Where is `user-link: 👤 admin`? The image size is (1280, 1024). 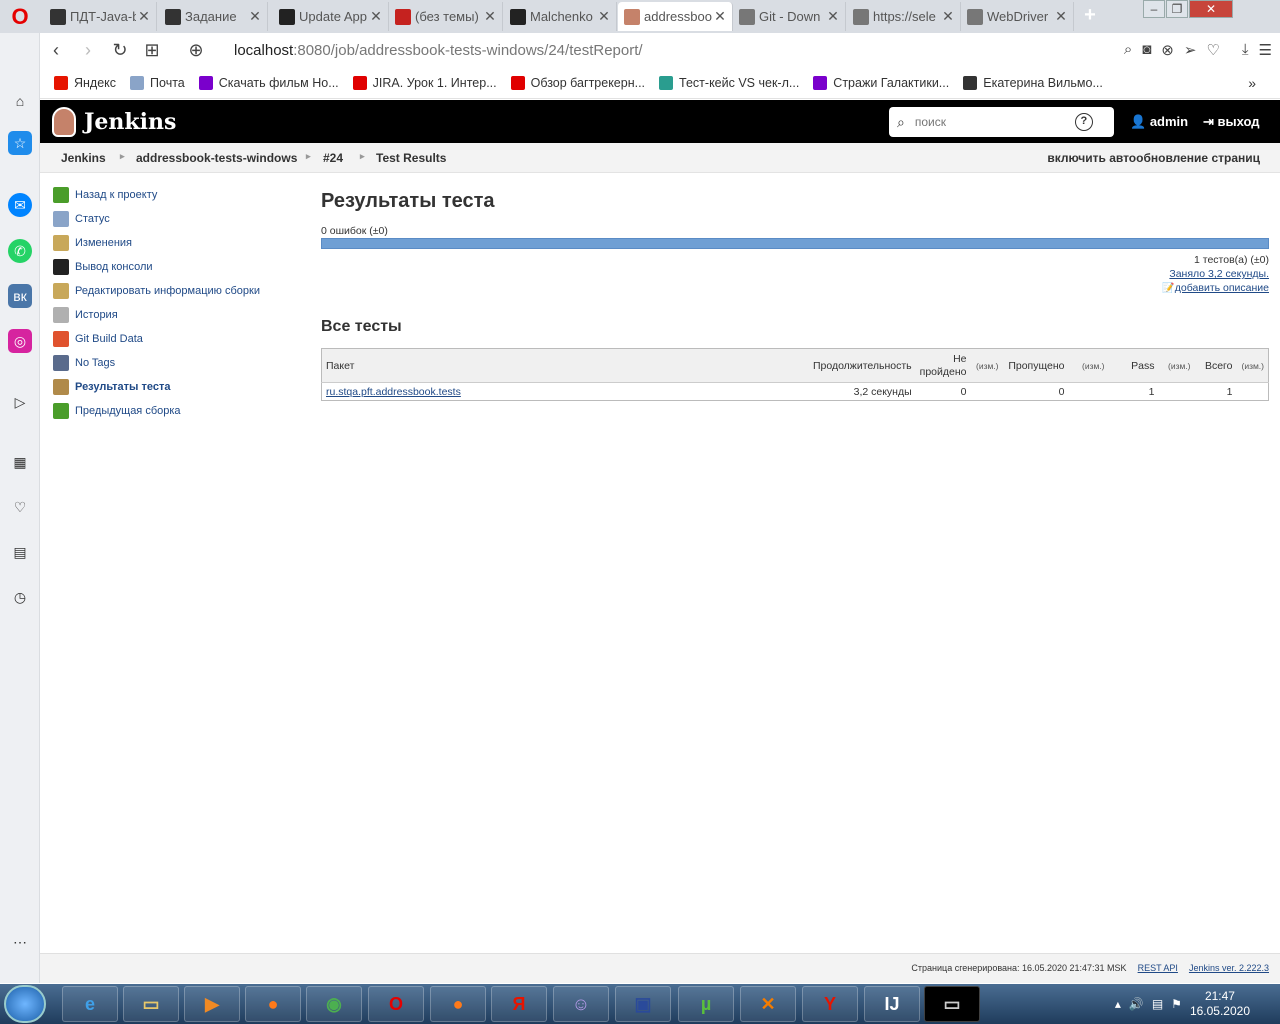
user-link: 👤 admin is located at coordinates (1159, 122).